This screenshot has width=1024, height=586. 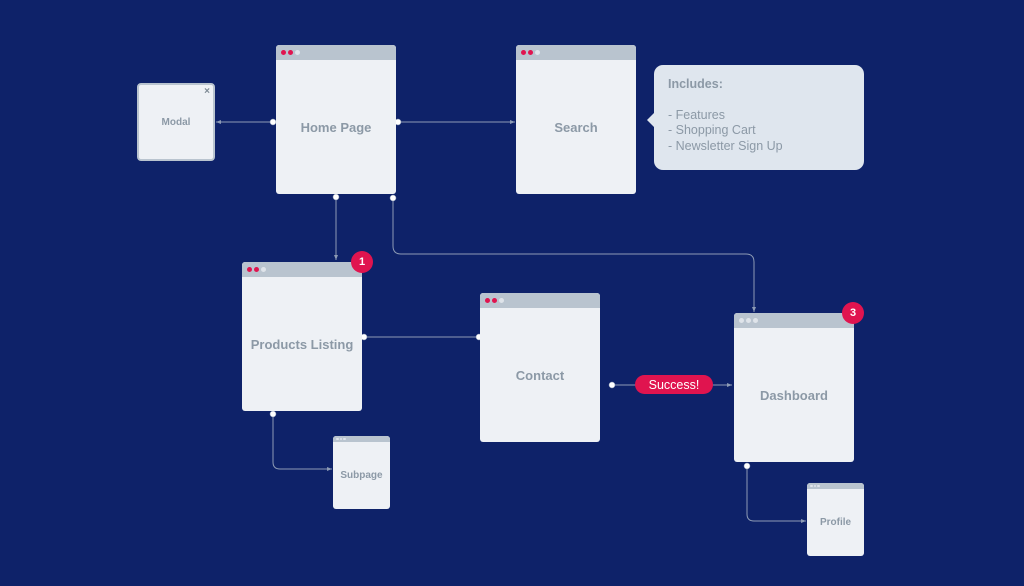 I want to click on node-label: Contact, so click(x=540, y=375).